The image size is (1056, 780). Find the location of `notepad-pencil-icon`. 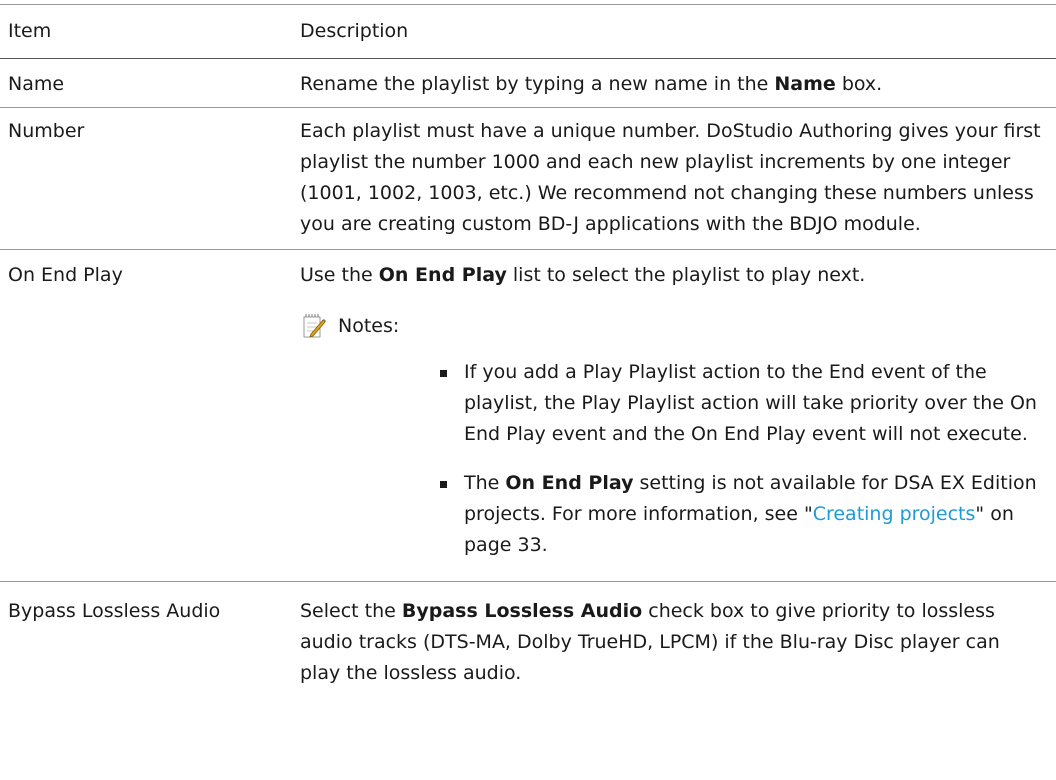

notepad-pencil-icon is located at coordinates (314, 326).